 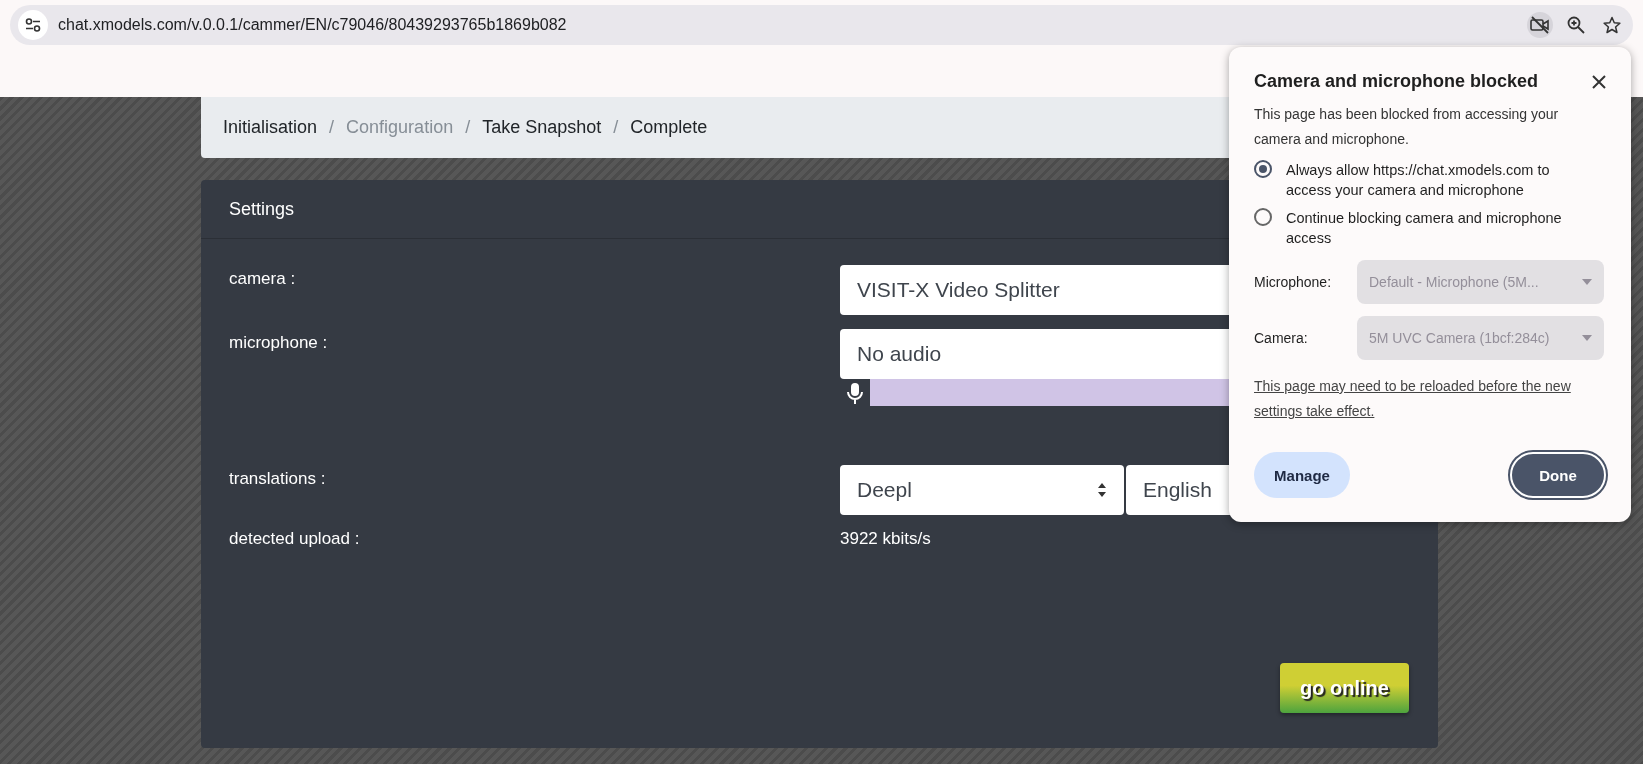 What do you see at coordinates (1281, 338) in the screenshot?
I see `device-label: Camera:` at bounding box center [1281, 338].